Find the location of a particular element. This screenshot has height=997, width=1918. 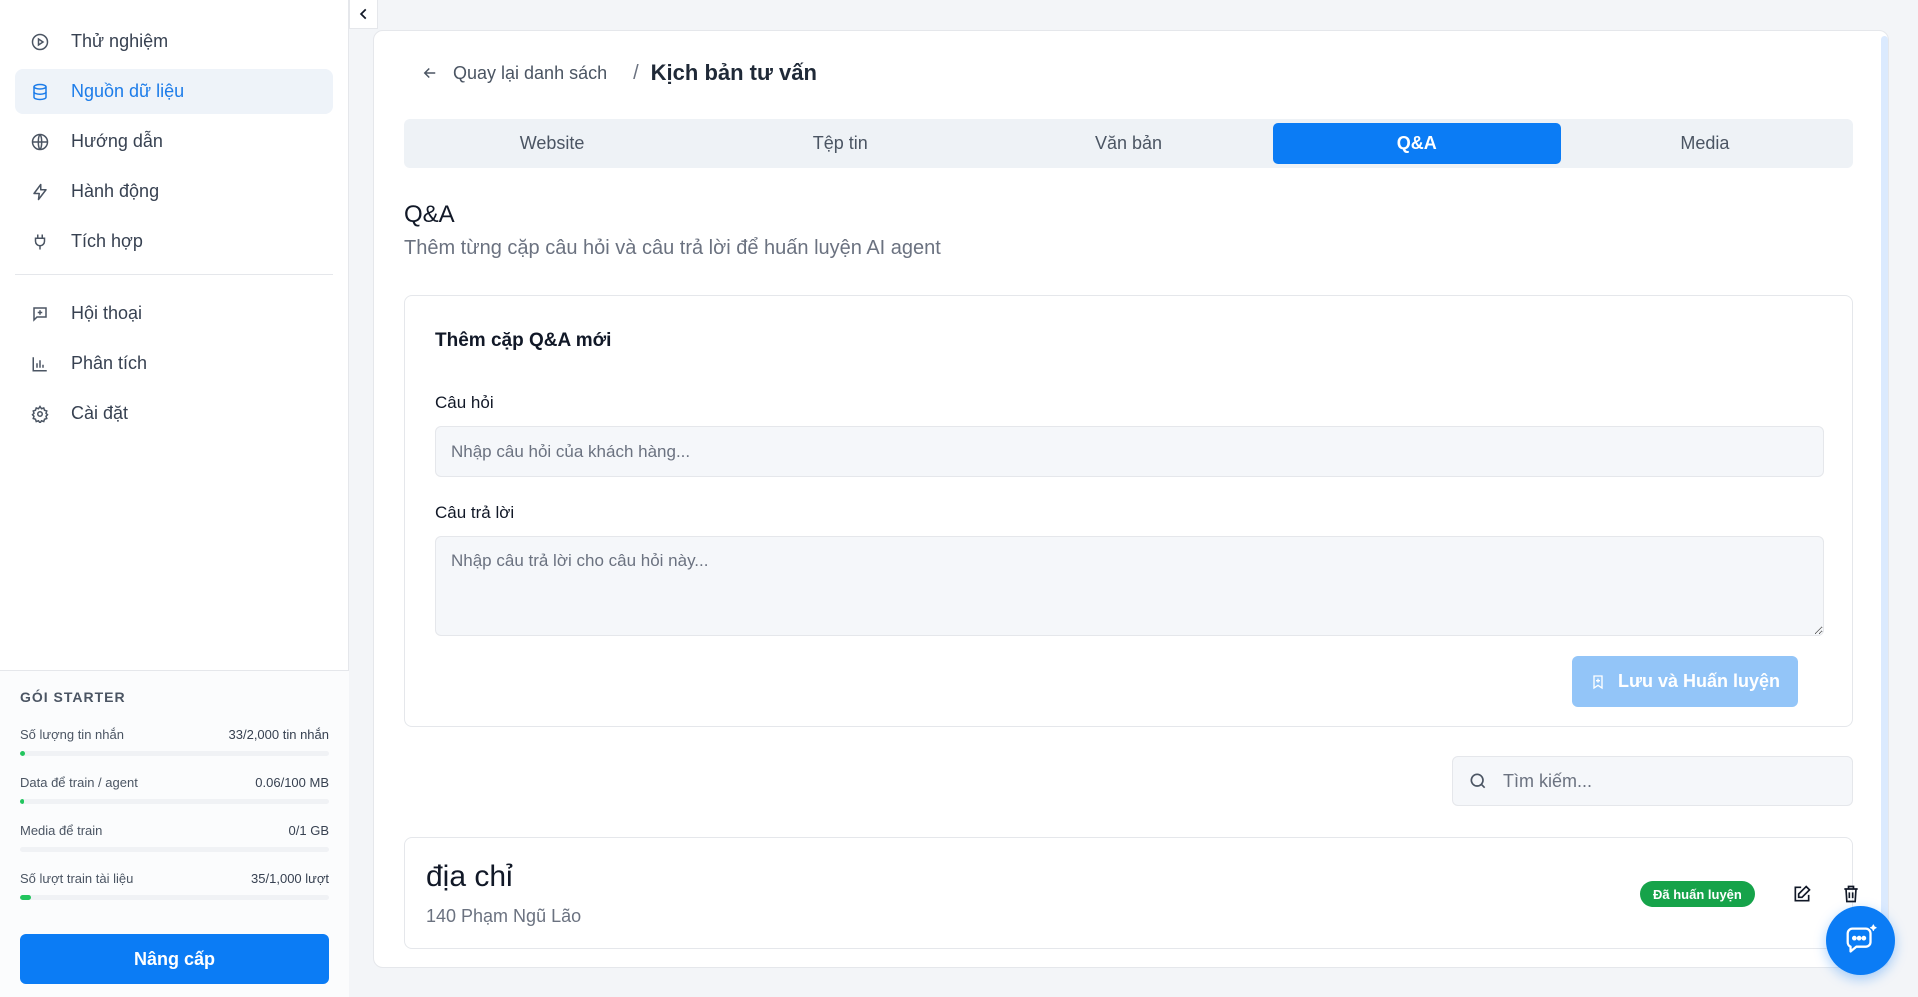

usage-label: Số lượt train tài liệu is located at coordinates (77, 878).